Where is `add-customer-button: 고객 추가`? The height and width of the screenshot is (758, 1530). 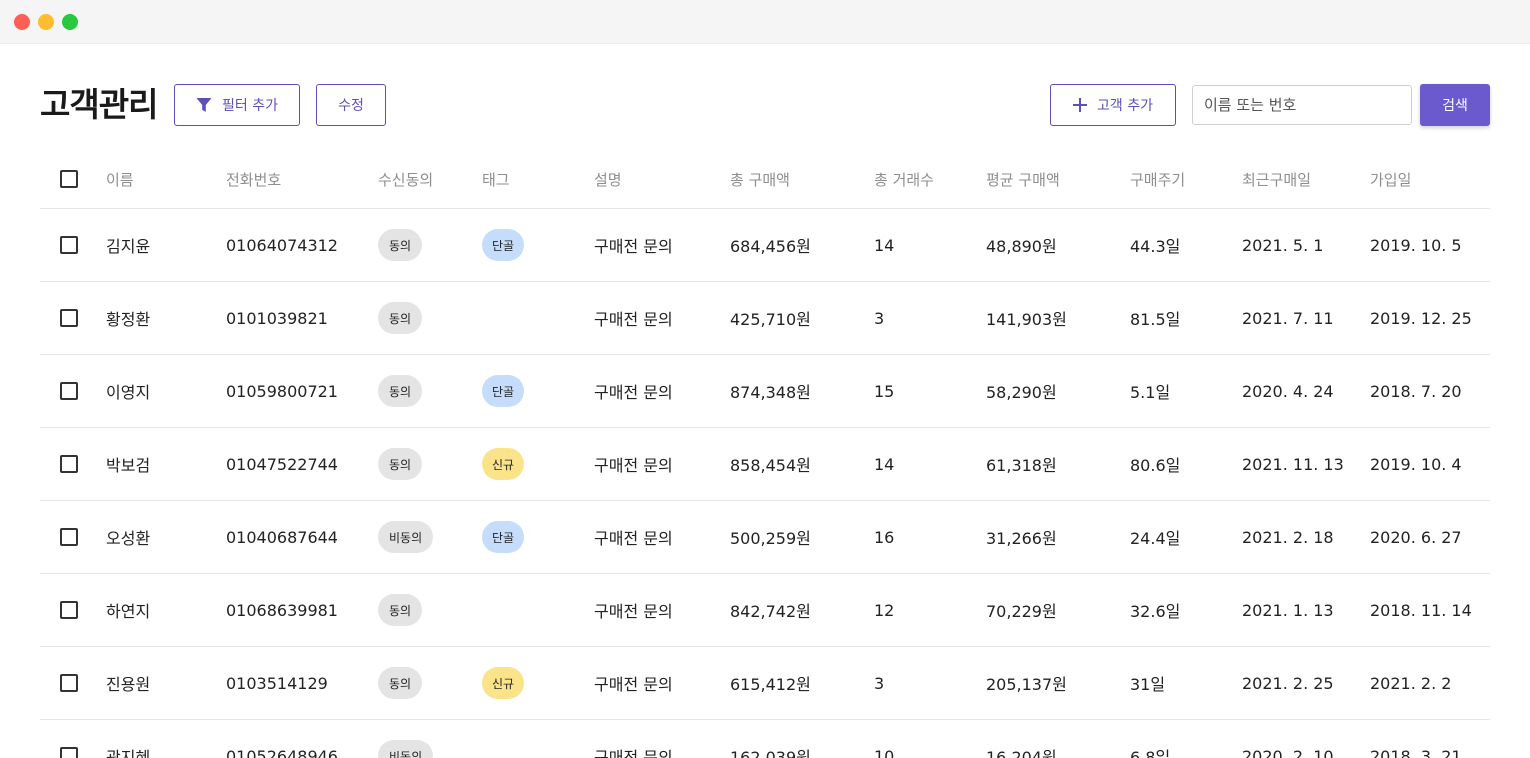 add-customer-button: 고객 추가 is located at coordinates (1113, 105).